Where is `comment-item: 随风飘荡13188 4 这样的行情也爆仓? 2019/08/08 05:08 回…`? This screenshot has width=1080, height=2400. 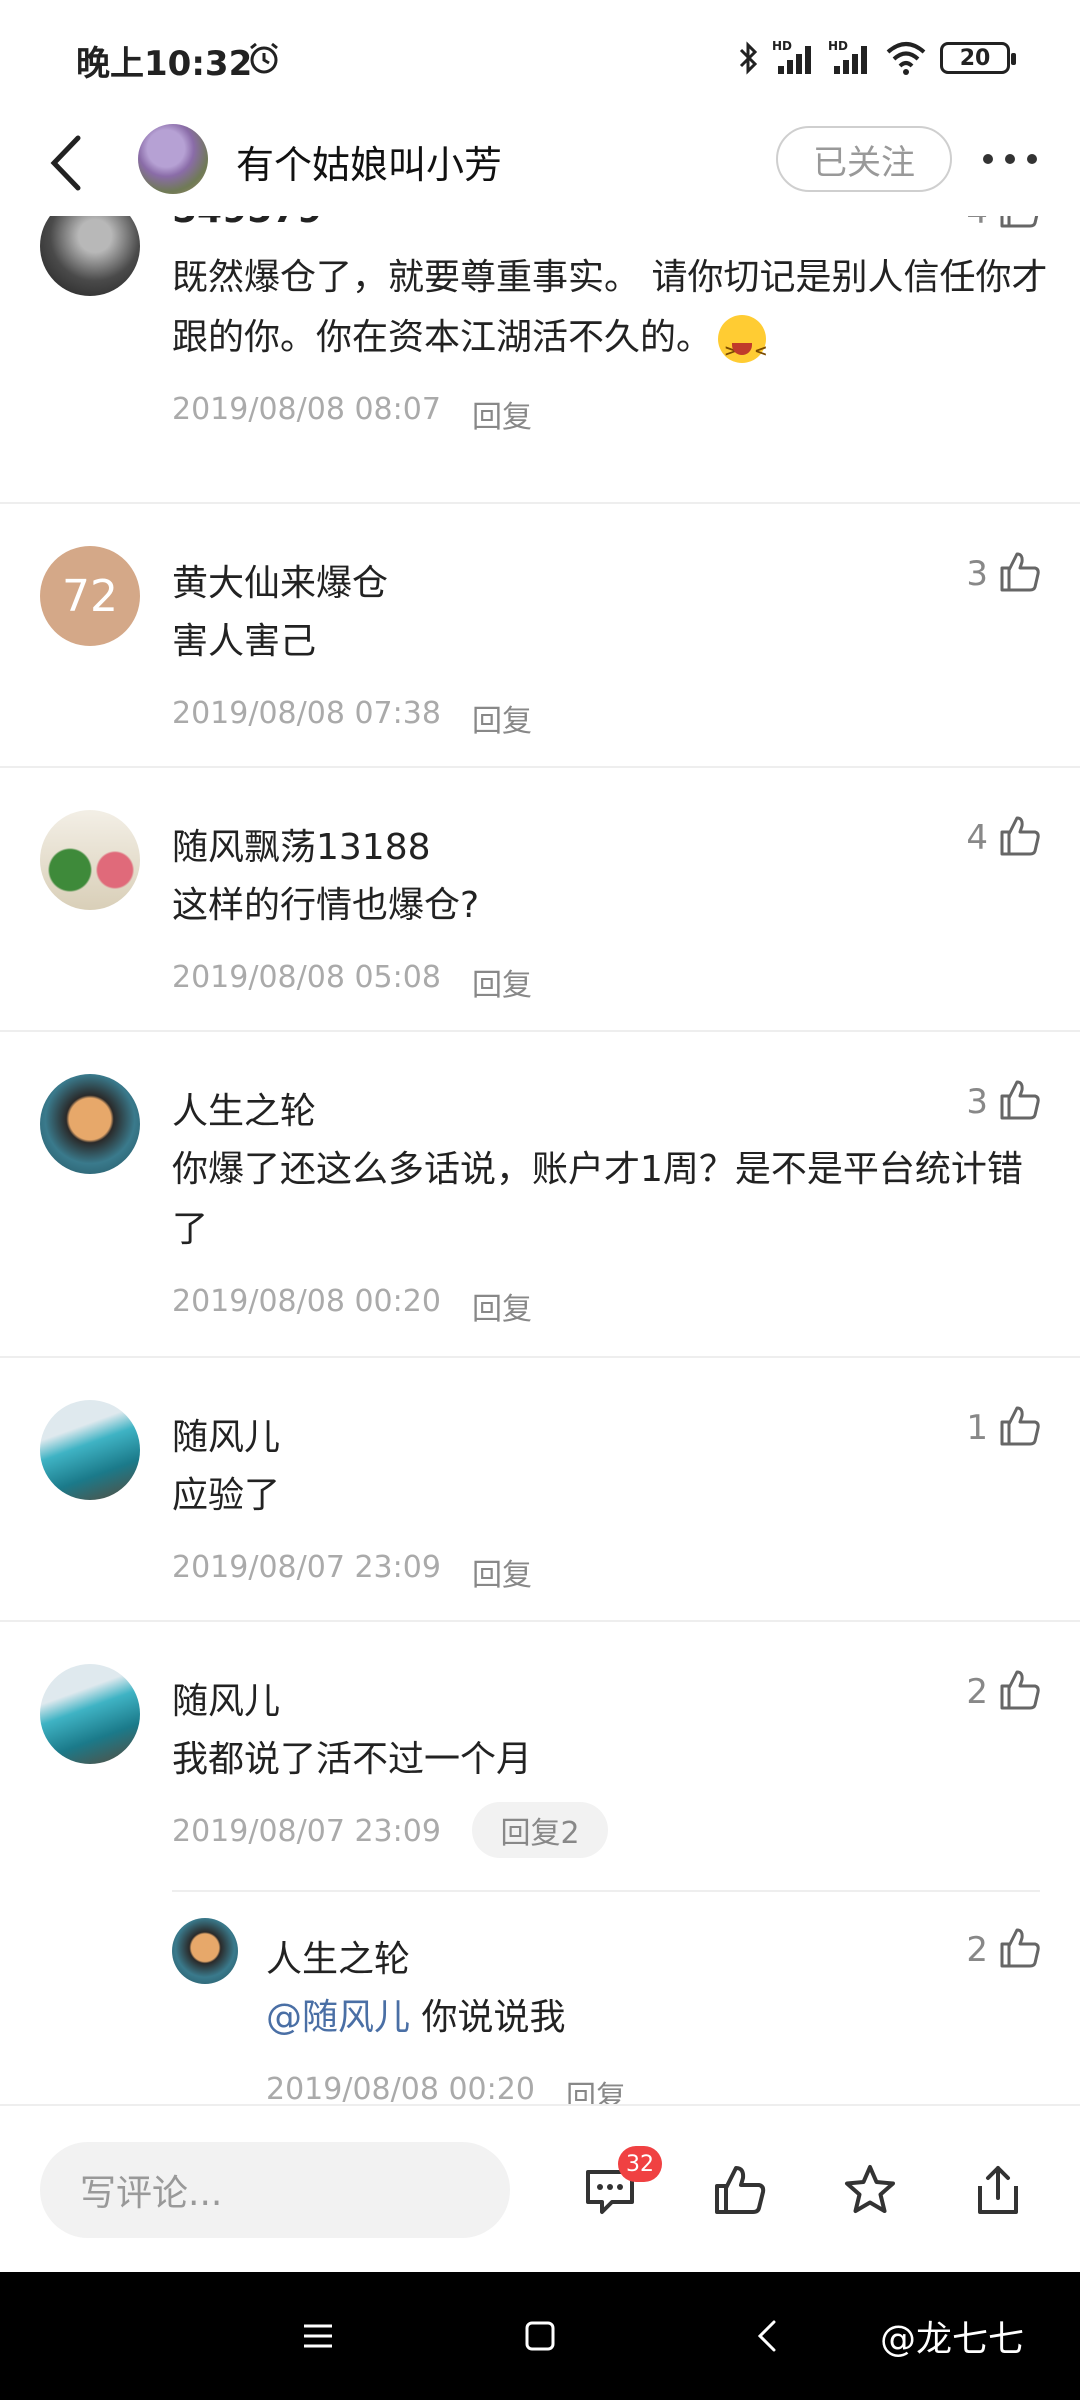
comment-item: 随风飘荡13188 4 这样的行情也爆仓? 2019/08/08 05:08 回… is located at coordinates (540, 916).